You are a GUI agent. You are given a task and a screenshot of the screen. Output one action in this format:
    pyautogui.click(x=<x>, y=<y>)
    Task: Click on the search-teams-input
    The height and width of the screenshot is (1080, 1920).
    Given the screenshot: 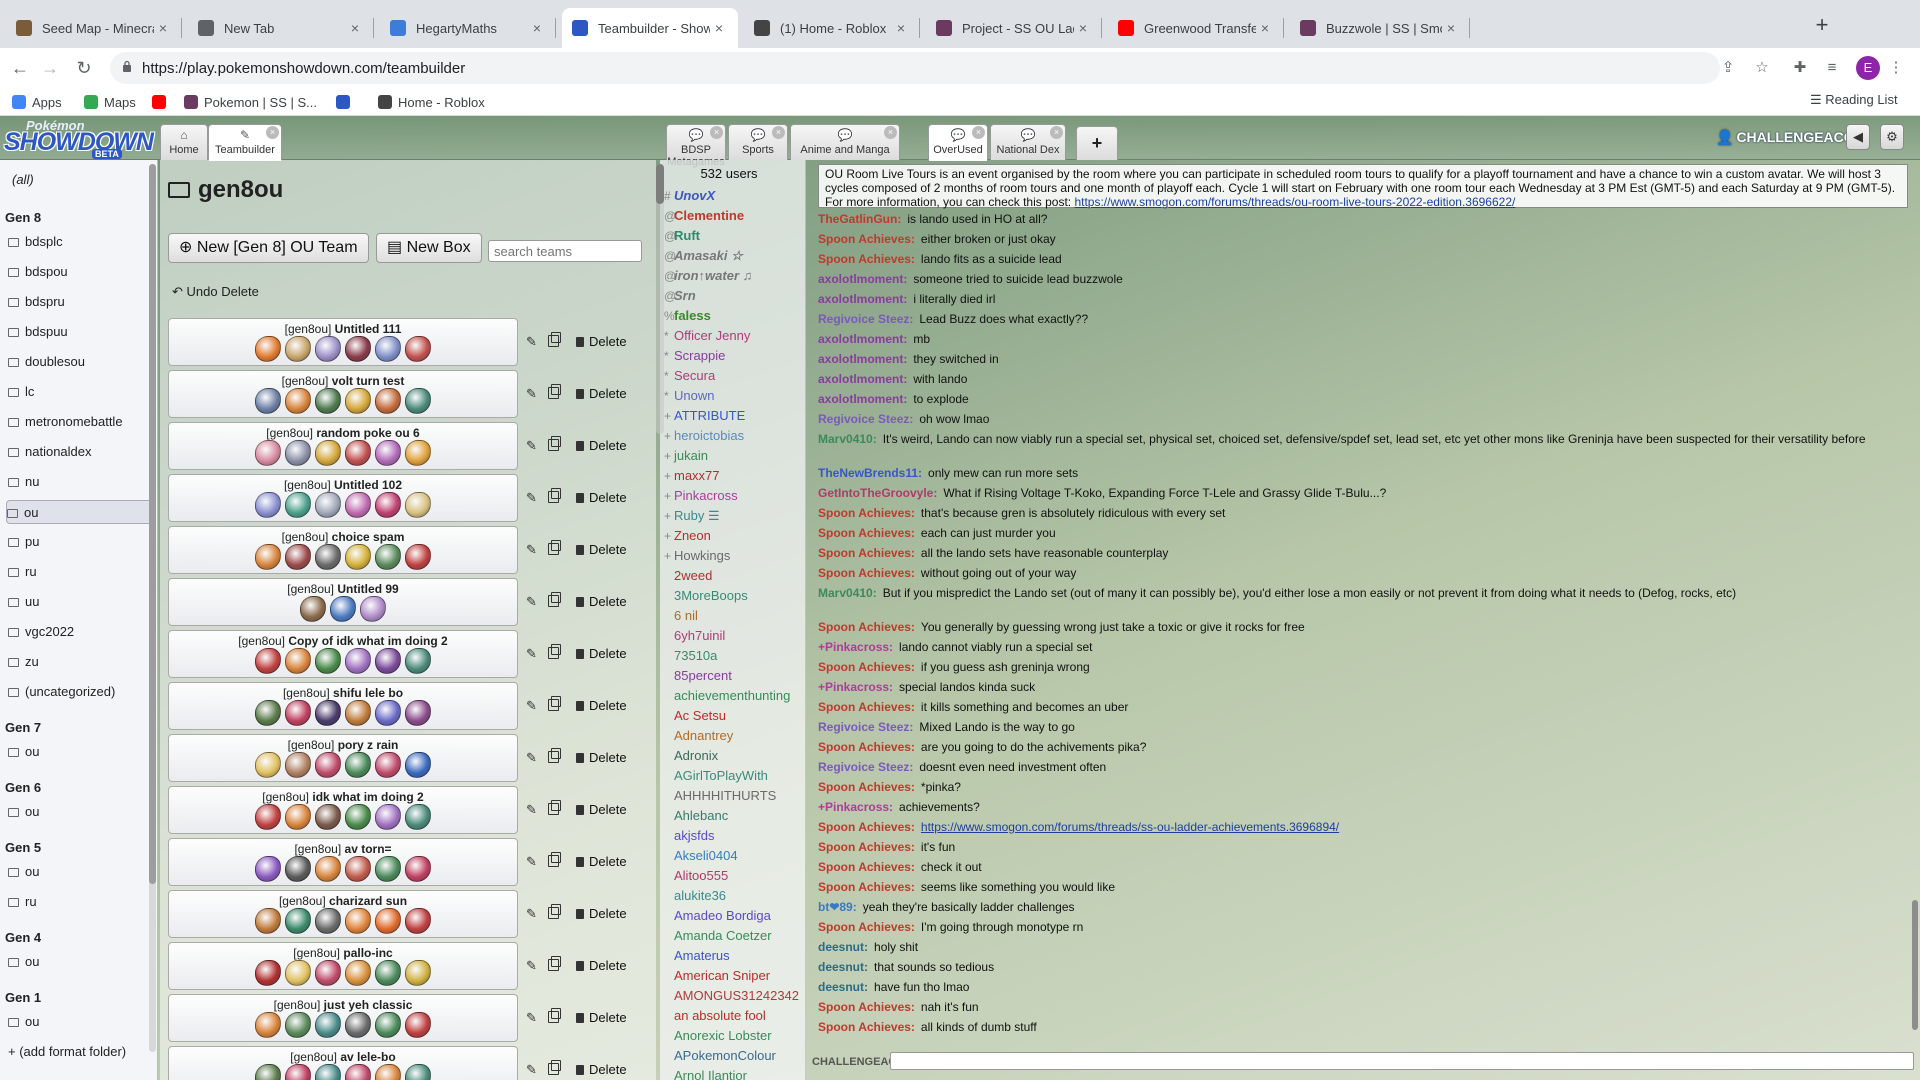 What is the action you would take?
    pyautogui.click(x=565, y=251)
    